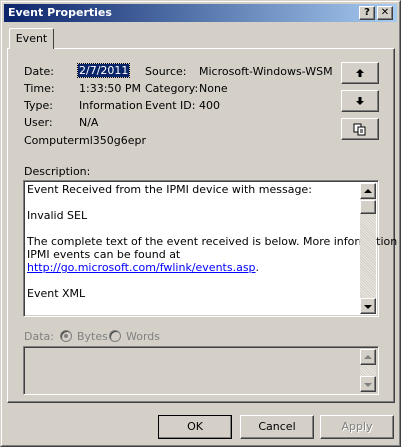  I want to click on computer-label: Computer:, so click(53, 140).